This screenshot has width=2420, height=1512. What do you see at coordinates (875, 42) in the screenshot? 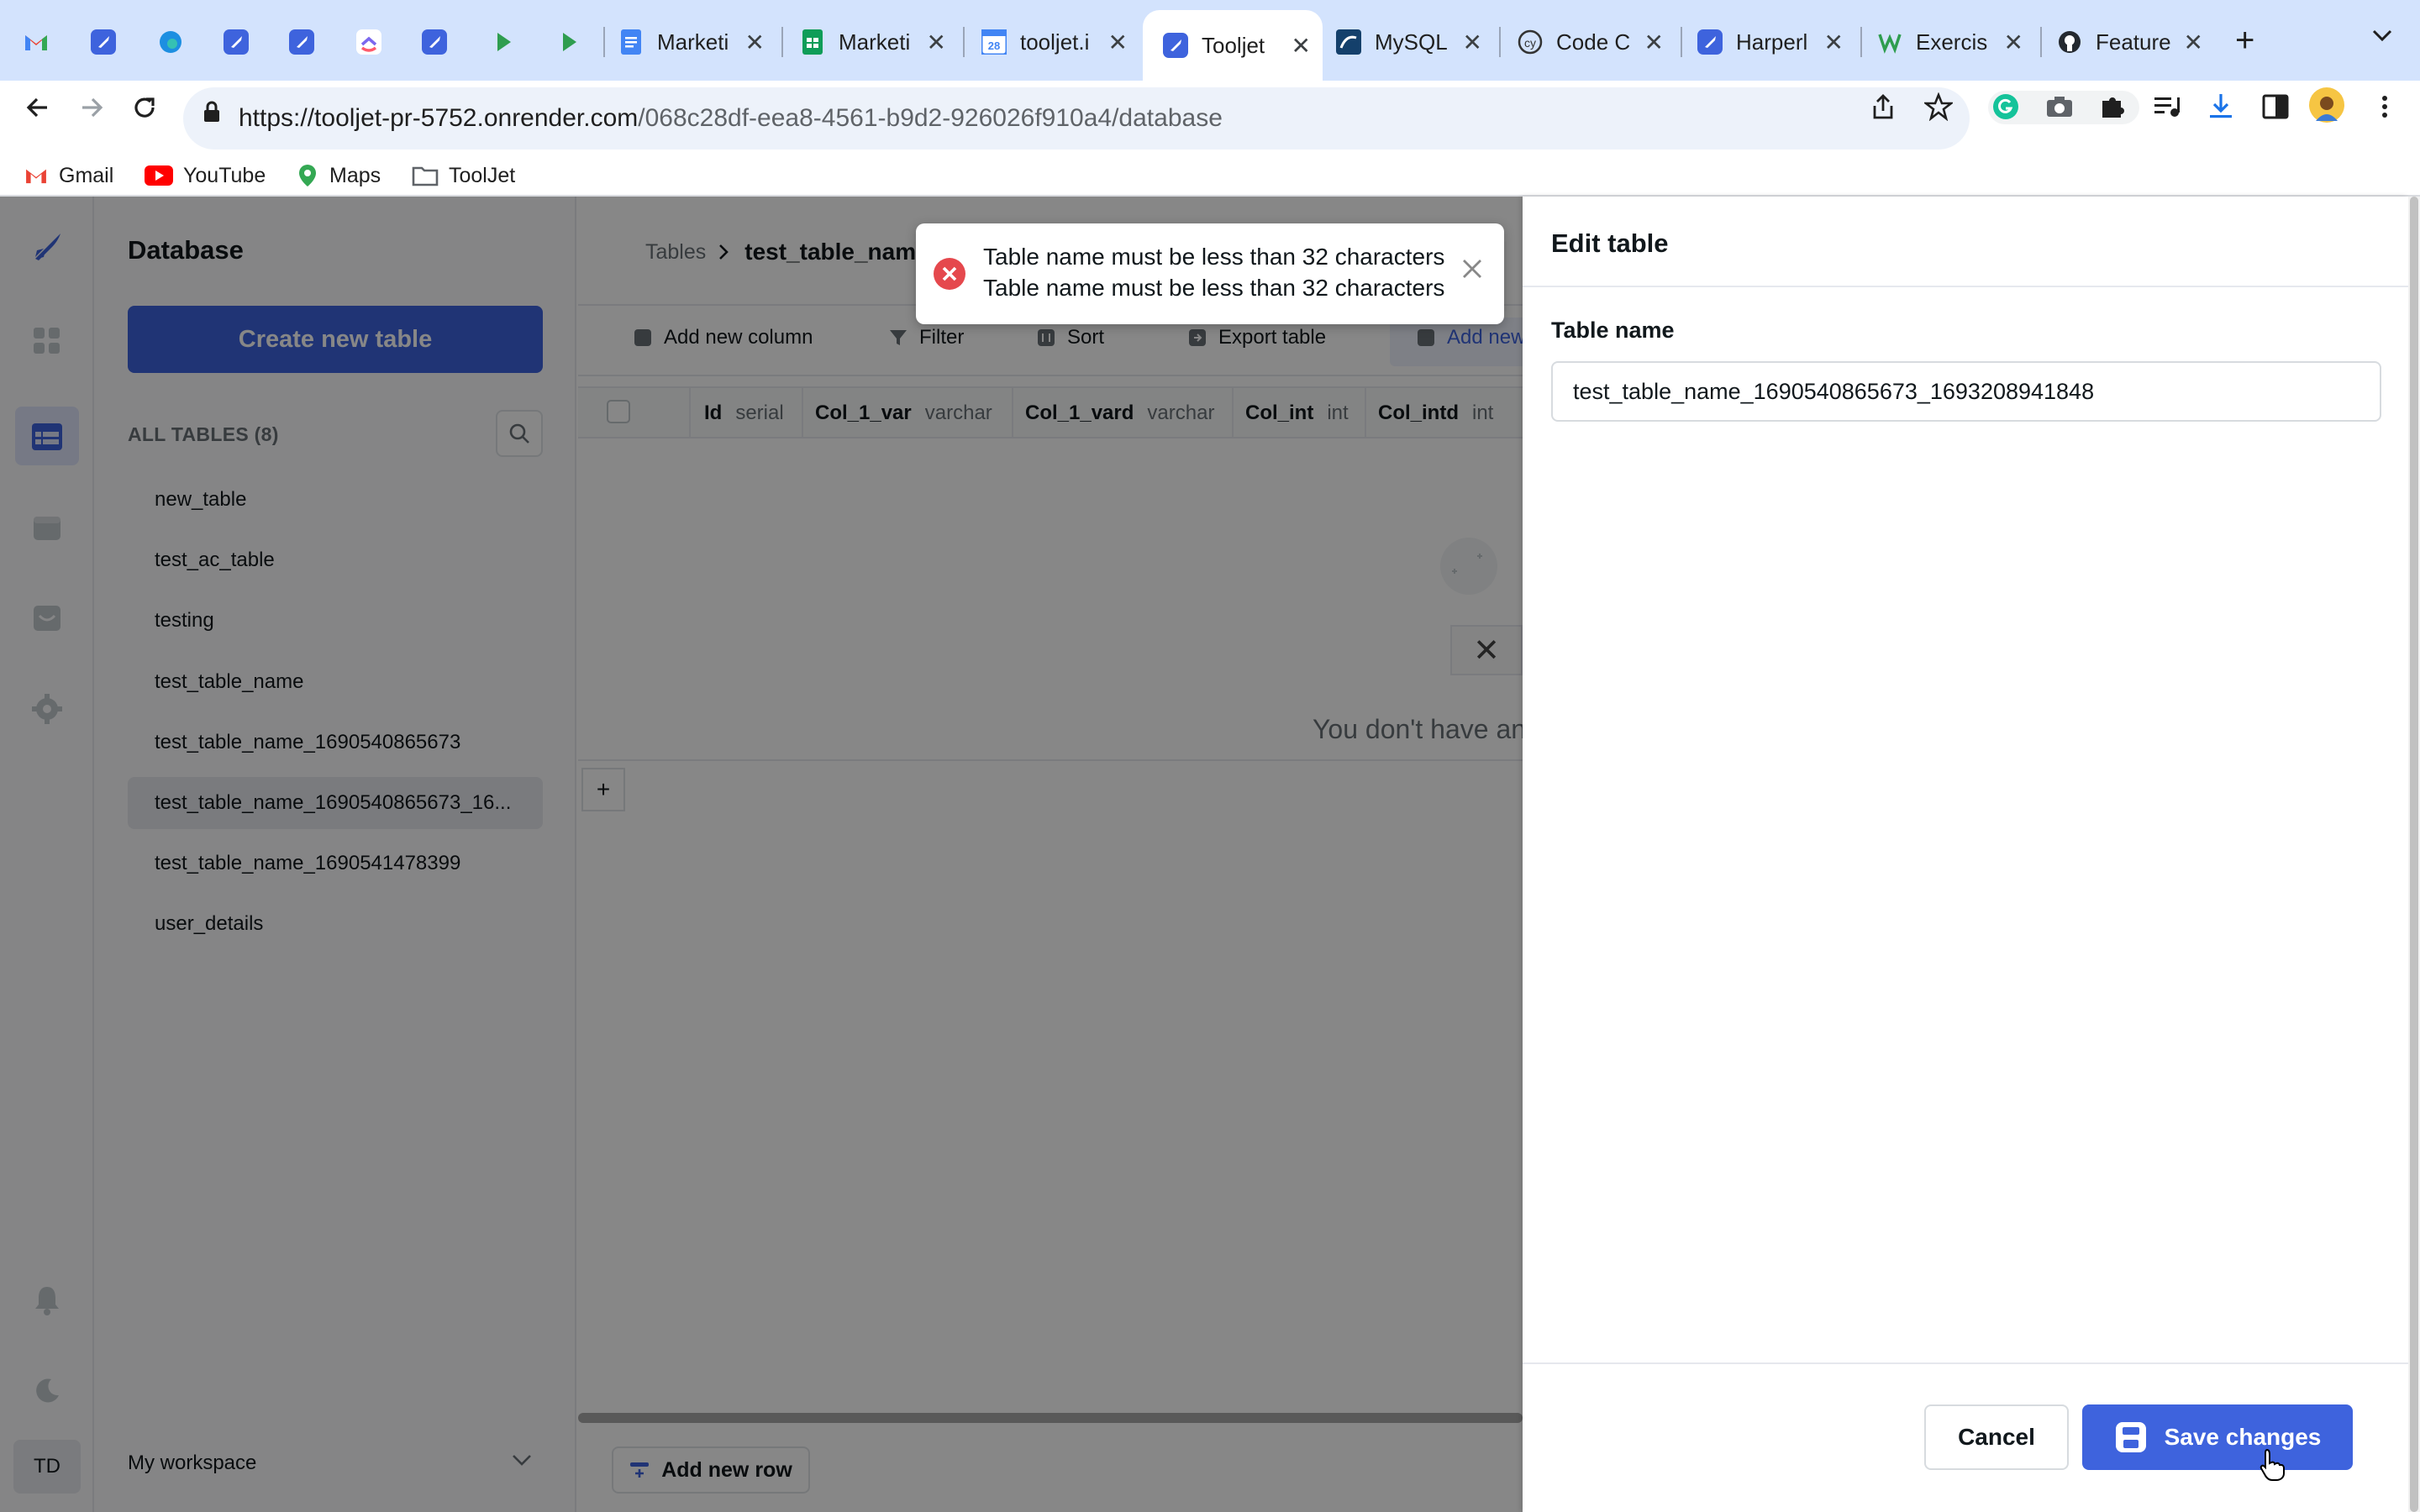
I see `tab-title: Marketi` at bounding box center [875, 42].